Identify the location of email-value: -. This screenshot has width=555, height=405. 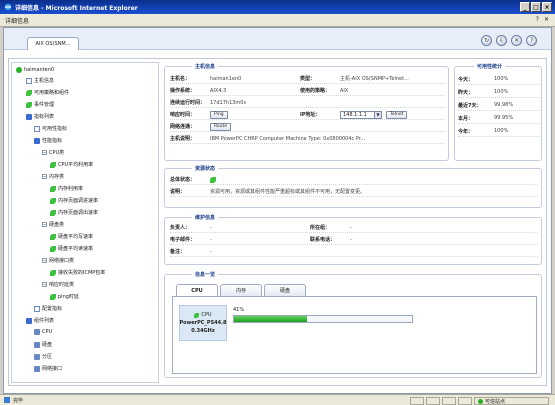
(211, 239).